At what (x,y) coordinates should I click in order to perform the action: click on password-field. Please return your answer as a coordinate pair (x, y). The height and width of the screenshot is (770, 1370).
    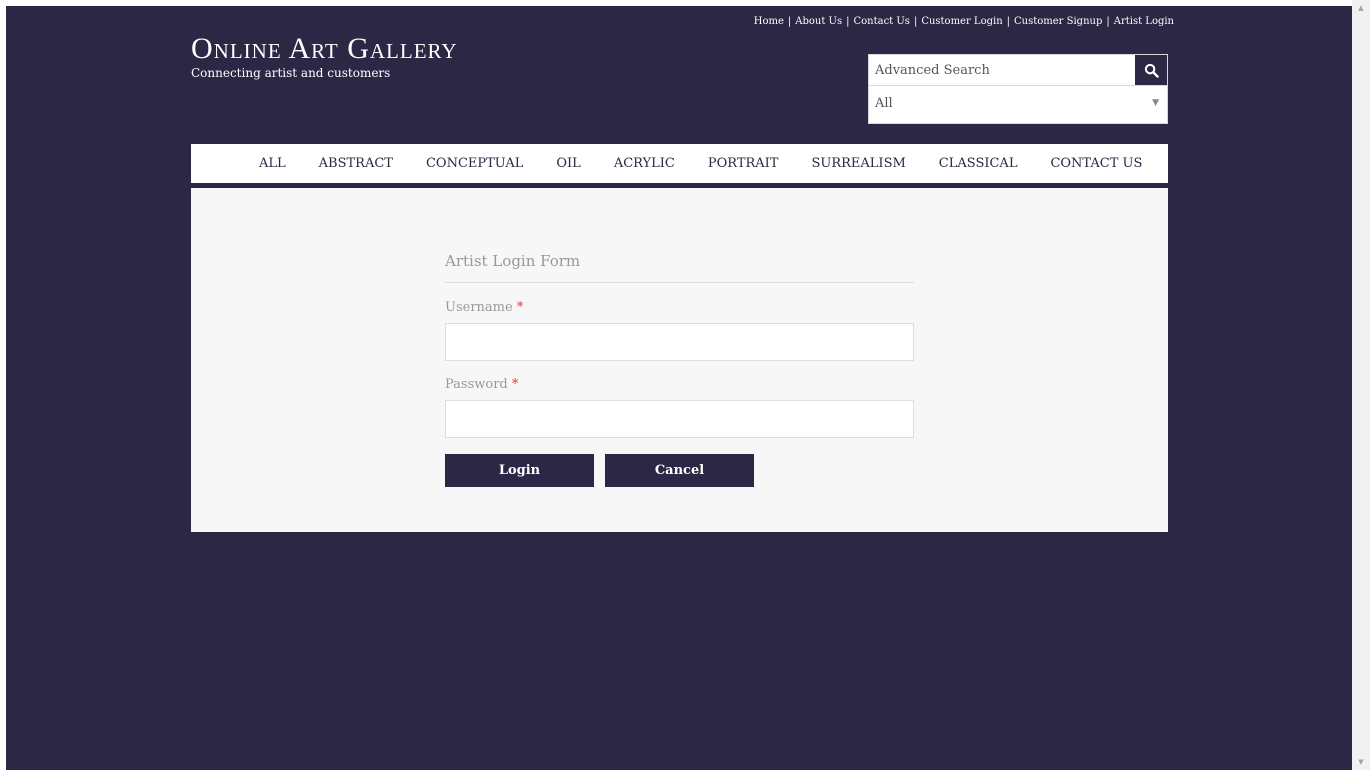
    Looking at the image, I should click on (679, 419).